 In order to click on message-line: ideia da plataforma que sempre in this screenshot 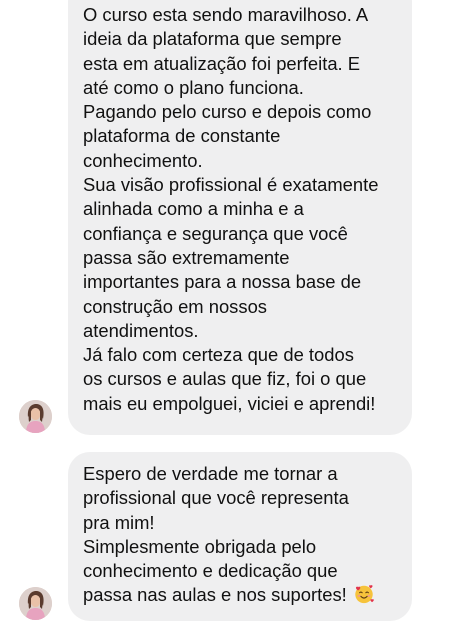, I will do `click(212, 39)`.